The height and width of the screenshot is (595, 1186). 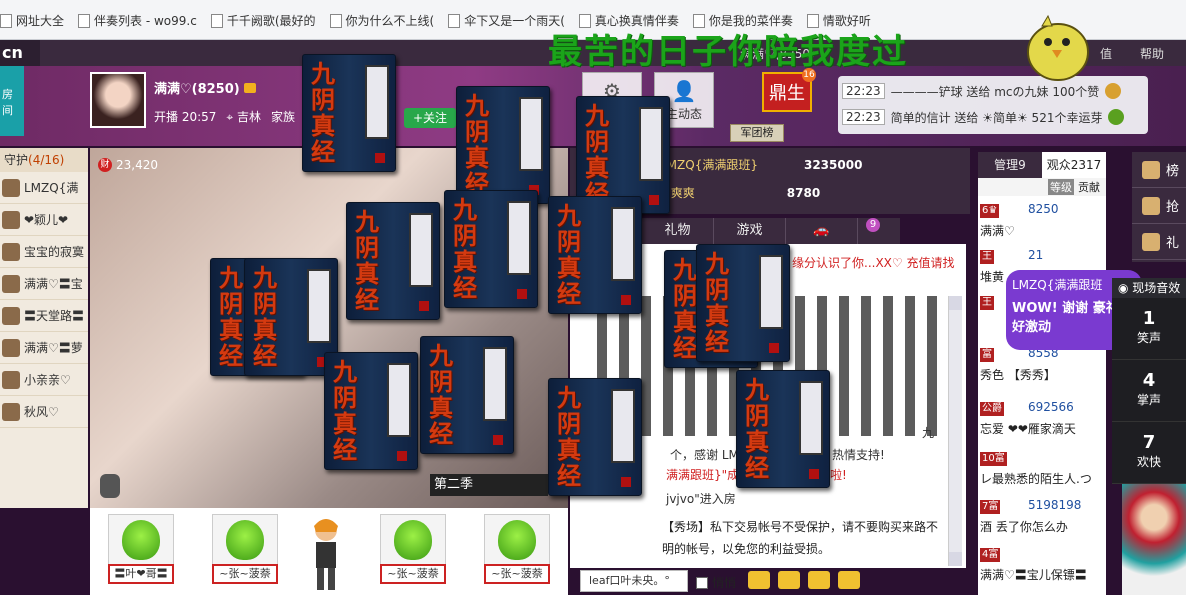 I want to click on army-rank-button: 军团榜, so click(x=757, y=133).